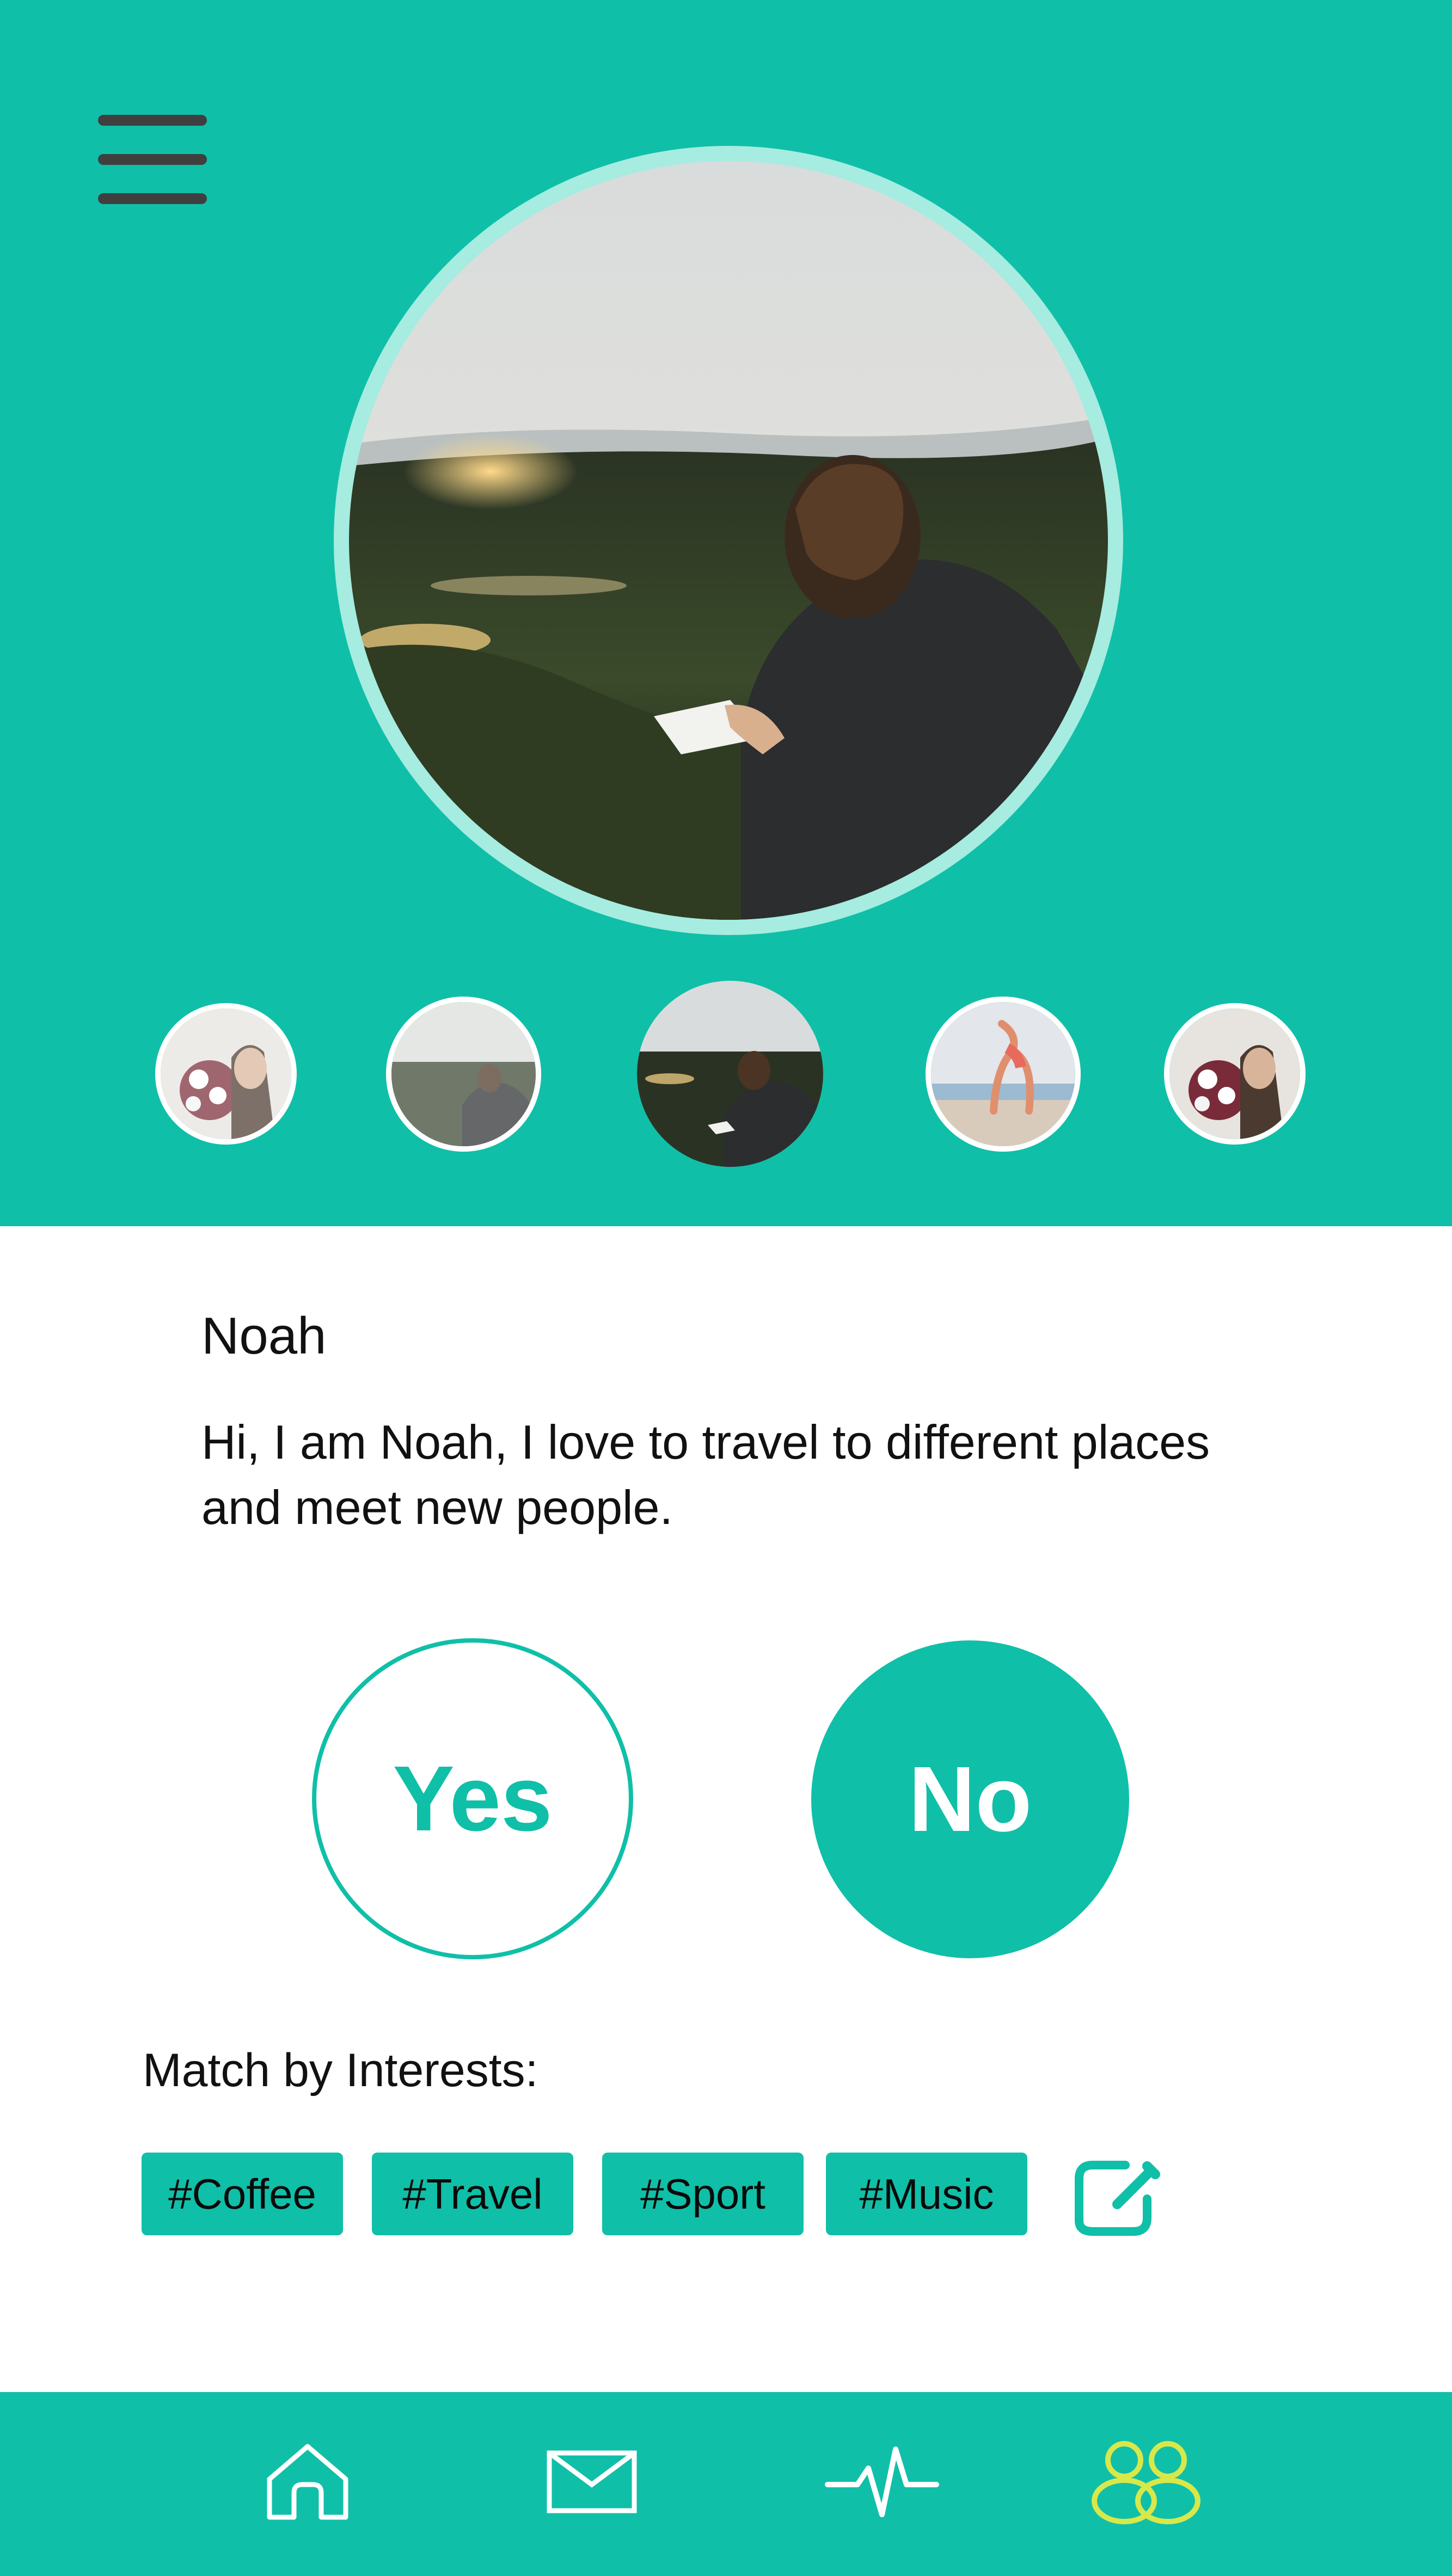 The height and width of the screenshot is (2576, 1452). I want to click on interests-label: Match by Interests:, so click(340, 2070).